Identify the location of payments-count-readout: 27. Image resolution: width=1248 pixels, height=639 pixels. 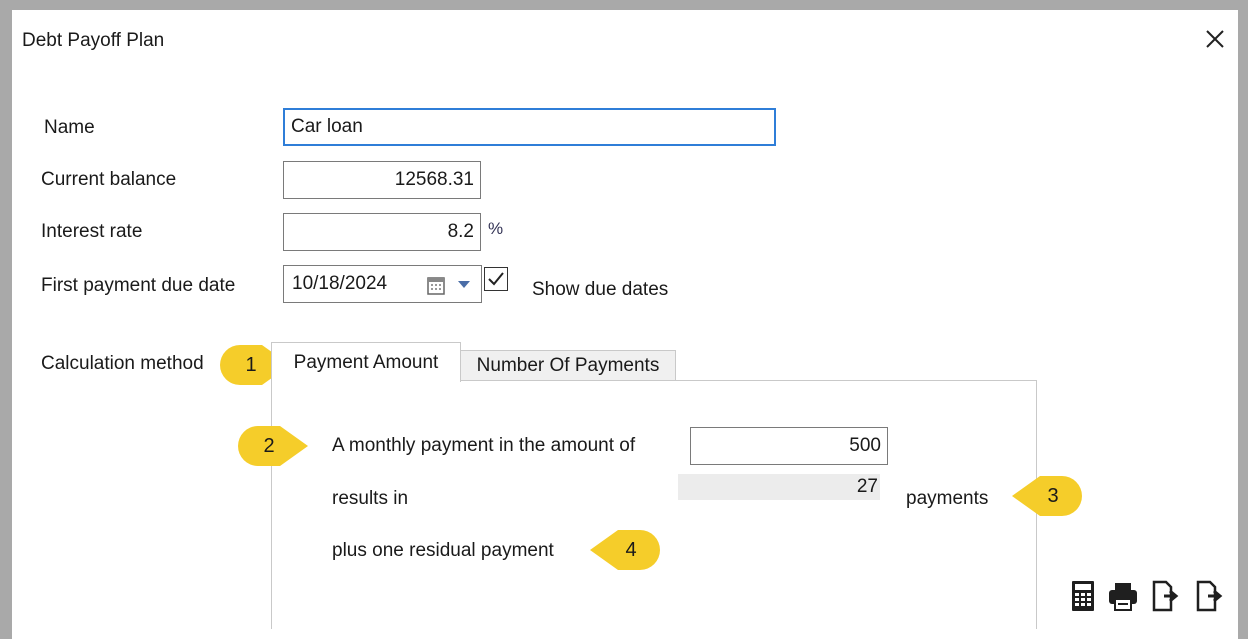
(779, 487).